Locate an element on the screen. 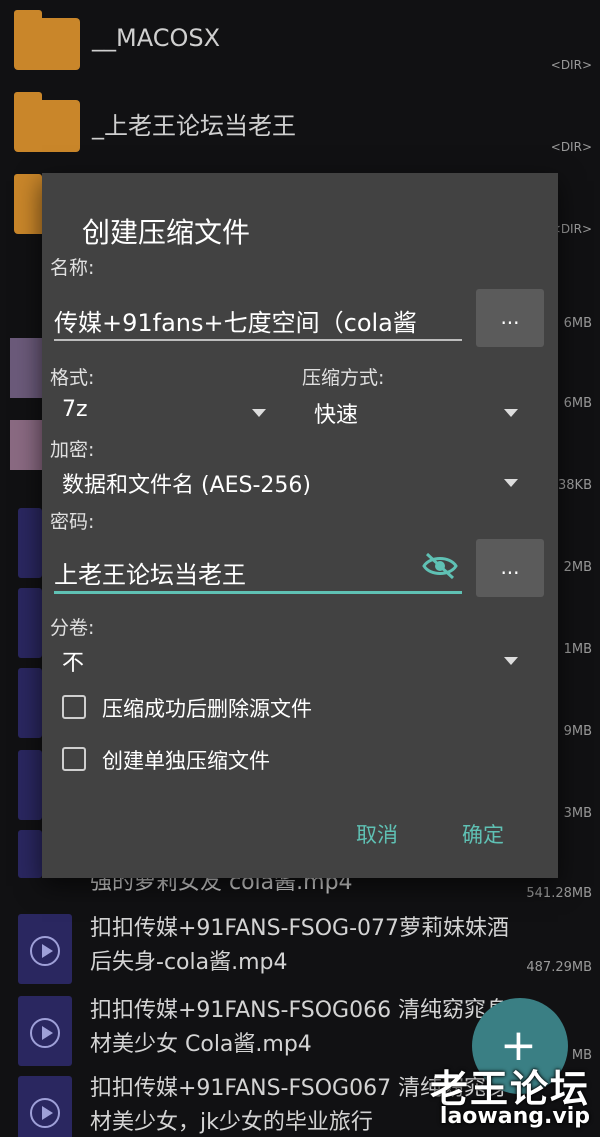 Image resolution: width=600 pixels, height=1137 pixels. file-size: 541.28MB is located at coordinates (559, 893).